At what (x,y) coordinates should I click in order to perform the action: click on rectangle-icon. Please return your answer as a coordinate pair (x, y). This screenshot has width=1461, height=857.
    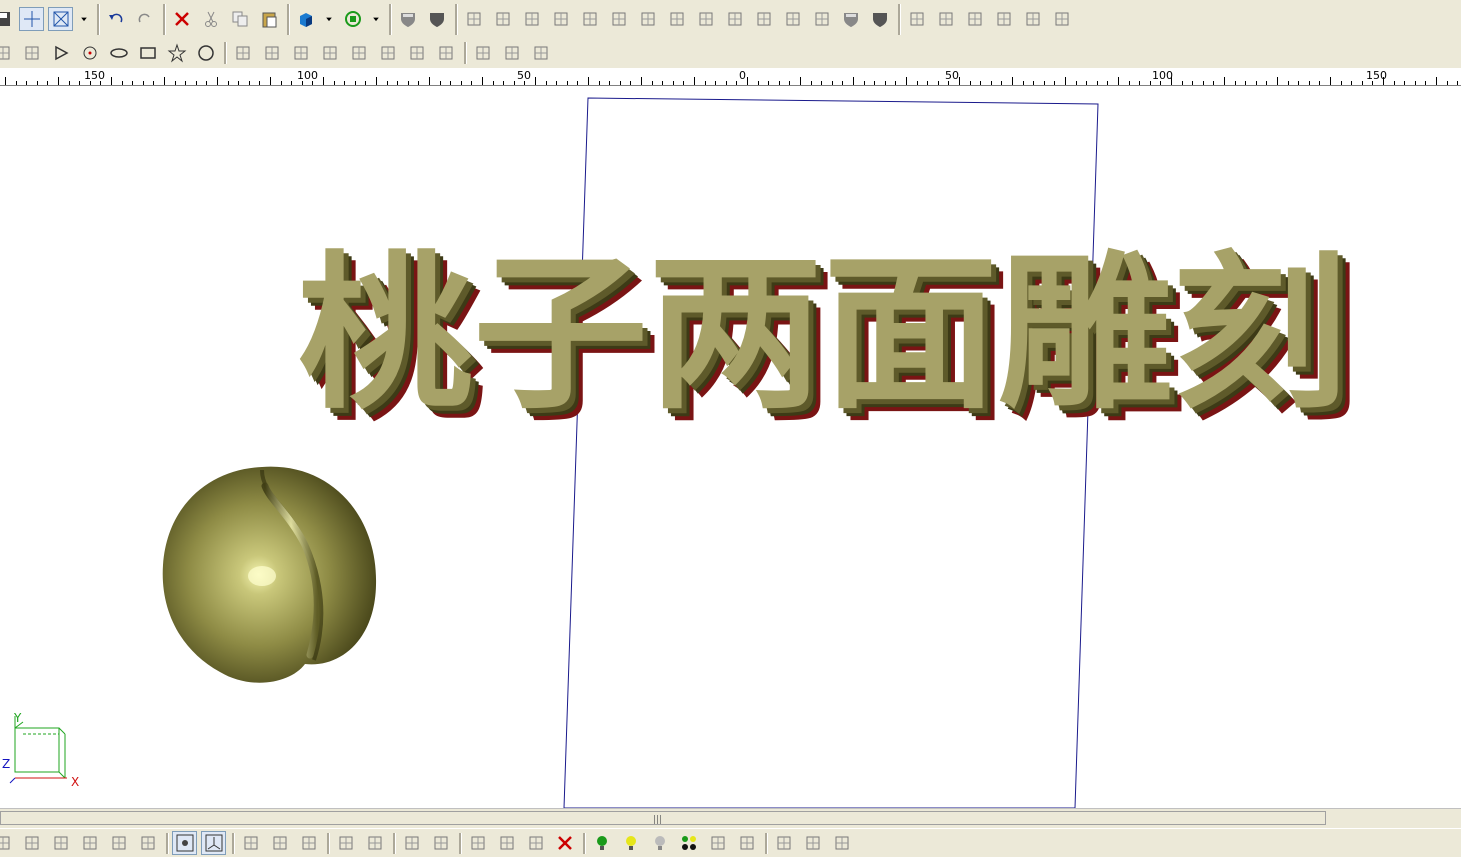
    Looking at the image, I should click on (147, 53).